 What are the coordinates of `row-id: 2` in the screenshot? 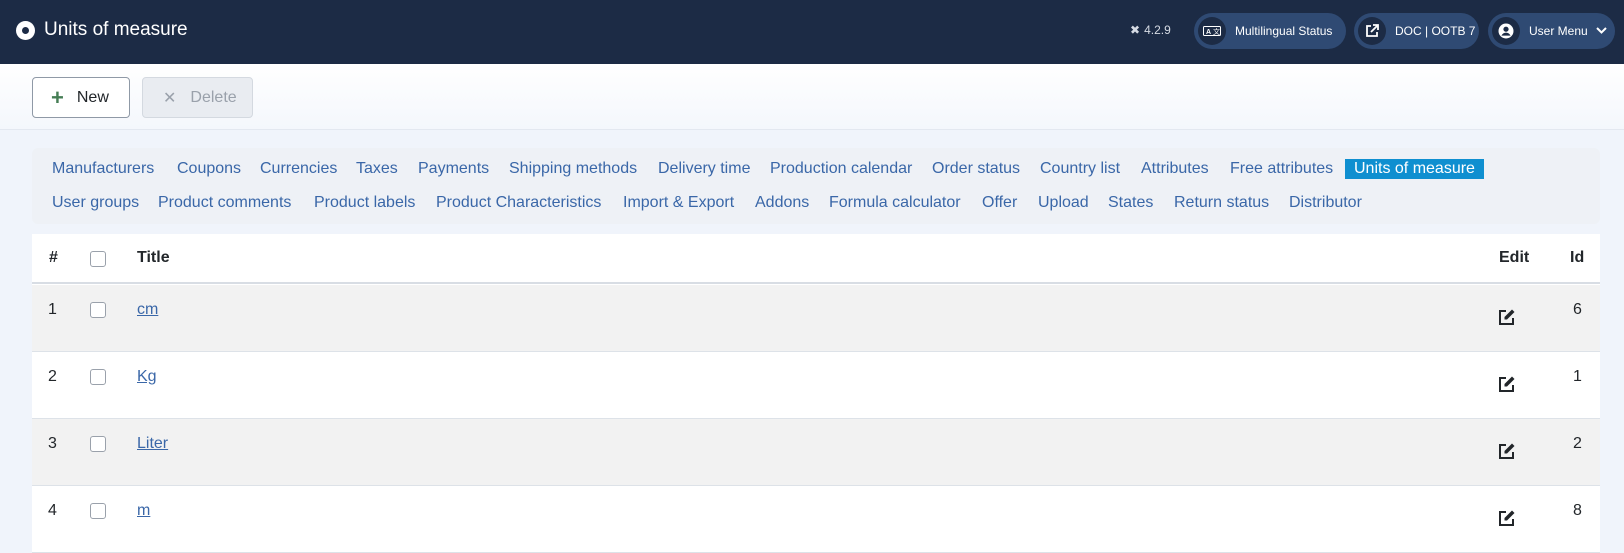 It's located at (1577, 443).